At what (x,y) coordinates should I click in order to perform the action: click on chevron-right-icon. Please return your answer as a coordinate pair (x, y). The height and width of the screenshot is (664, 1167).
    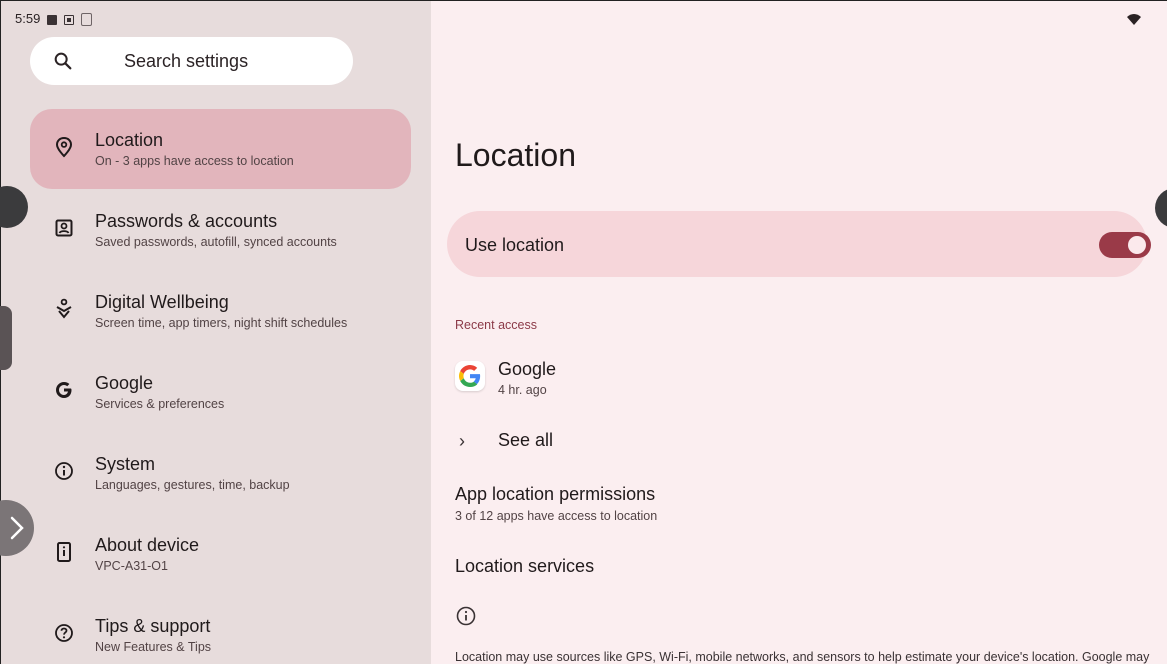
    Looking at the image, I should click on (17, 528).